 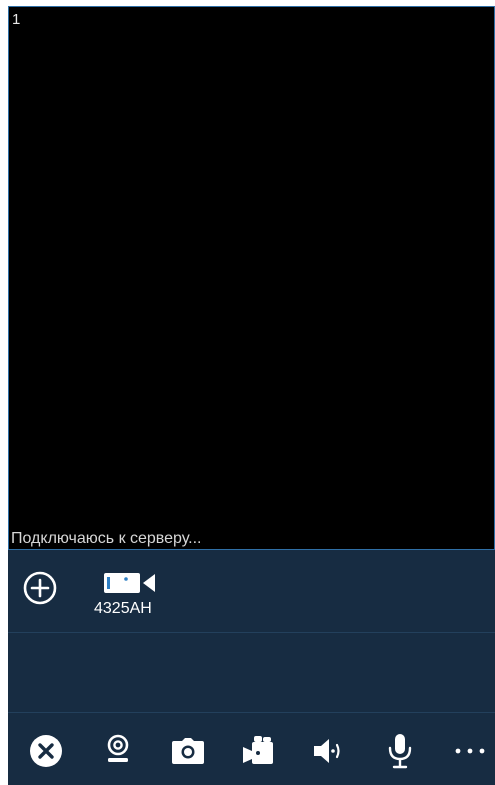 What do you see at coordinates (123, 608) in the screenshot?
I see `camera-label: 4325AH` at bounding box center [123, 608].